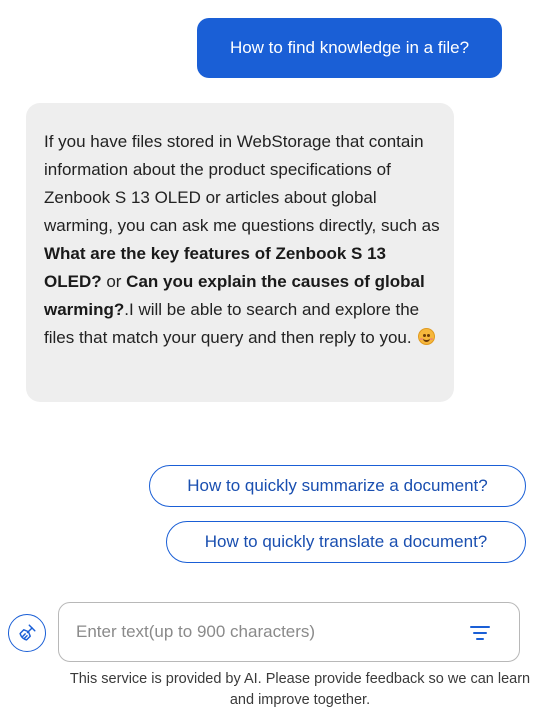 This screenshot has height=715, width=536. I want to click on input-options-button, so click(480, 633).